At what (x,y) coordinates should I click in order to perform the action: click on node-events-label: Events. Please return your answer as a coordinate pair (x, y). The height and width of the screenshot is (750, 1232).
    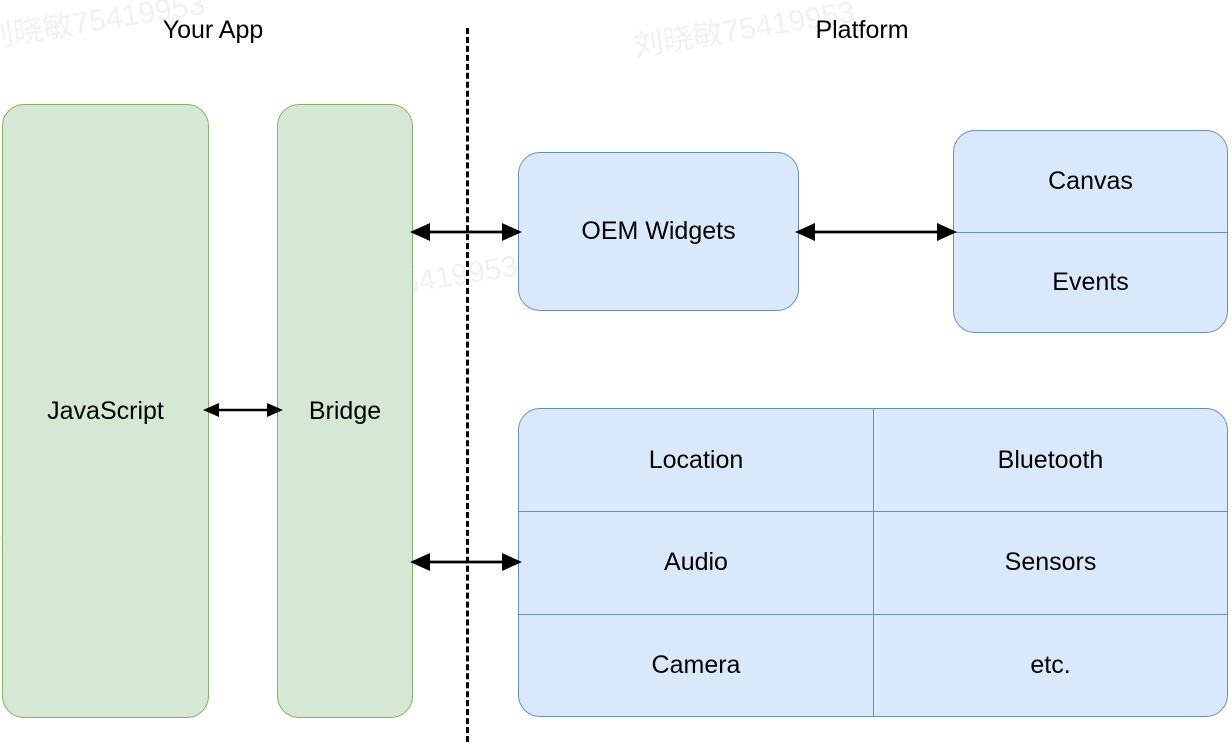
    Looking at the image, I should click on (1090, 281).